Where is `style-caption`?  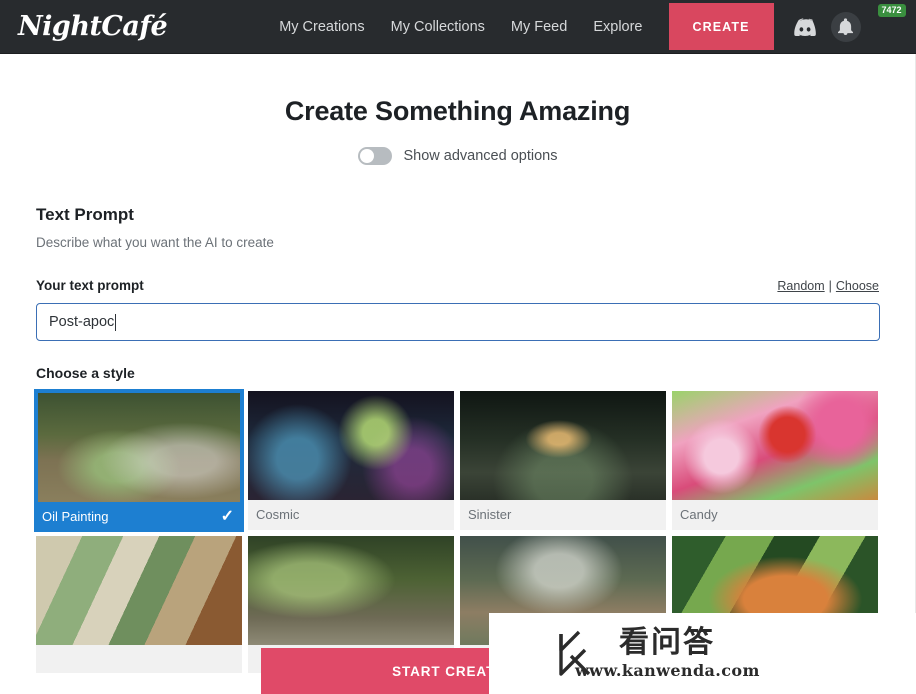 style-caption is located at coordinates (139, 659).